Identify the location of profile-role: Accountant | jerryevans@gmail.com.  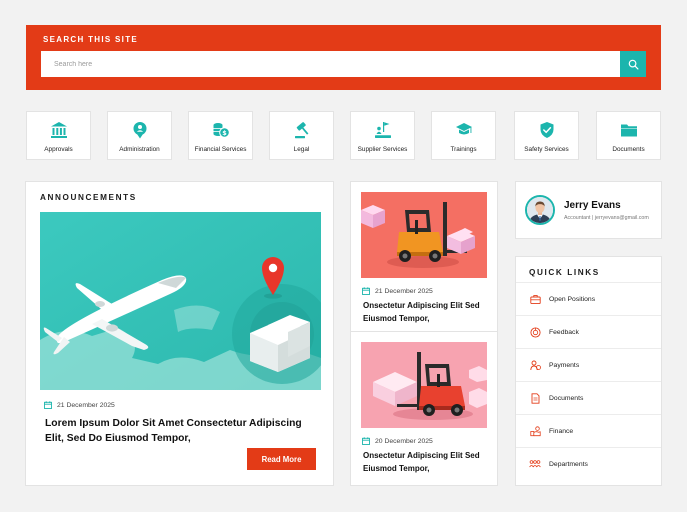
(606, 218).